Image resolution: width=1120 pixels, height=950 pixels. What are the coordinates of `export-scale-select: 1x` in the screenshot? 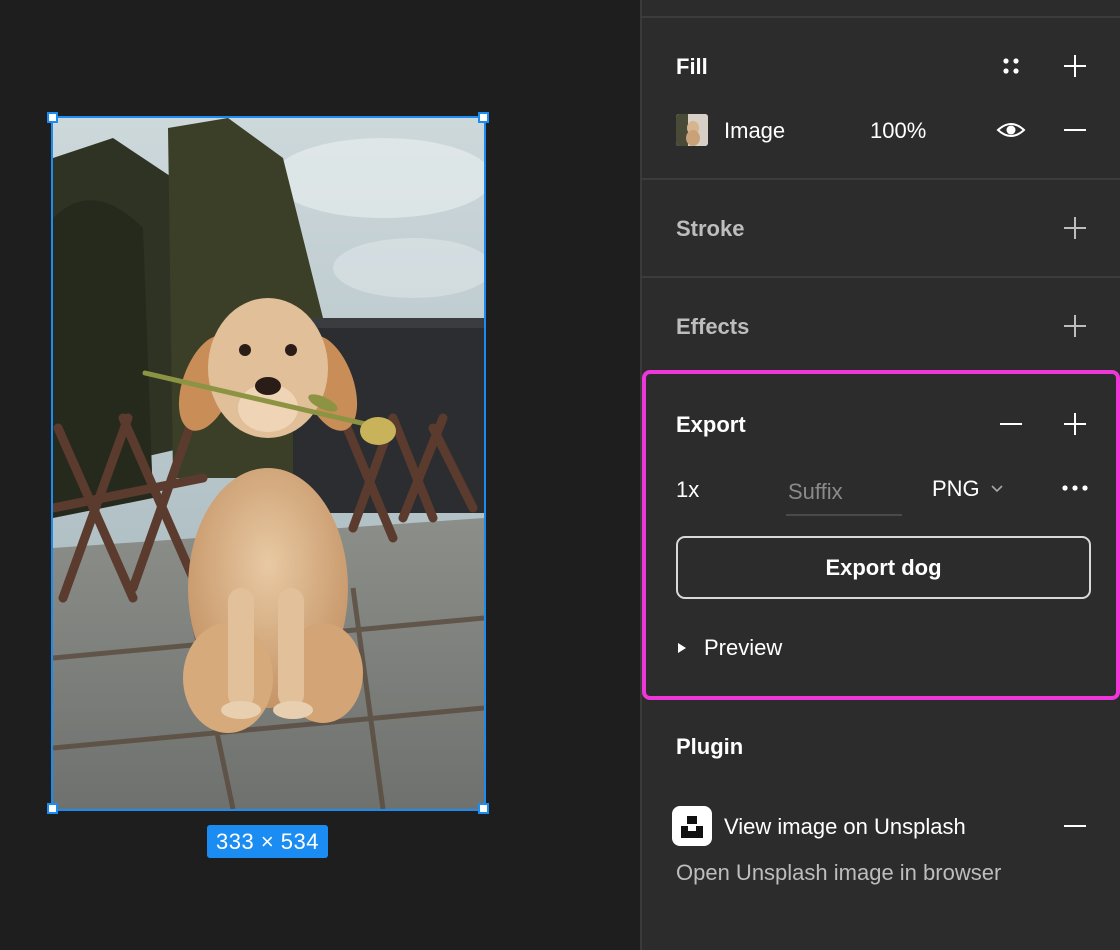 It's located at (687, 490).